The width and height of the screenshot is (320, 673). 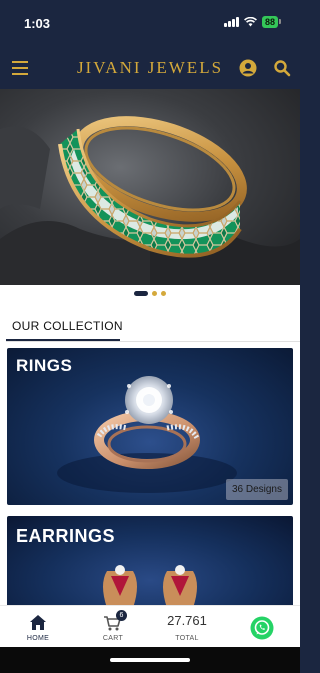 What do you see at coordinates (262, 628) in the screenshot?
I see `whatsapp-icon` at bounding box center [262, 628].